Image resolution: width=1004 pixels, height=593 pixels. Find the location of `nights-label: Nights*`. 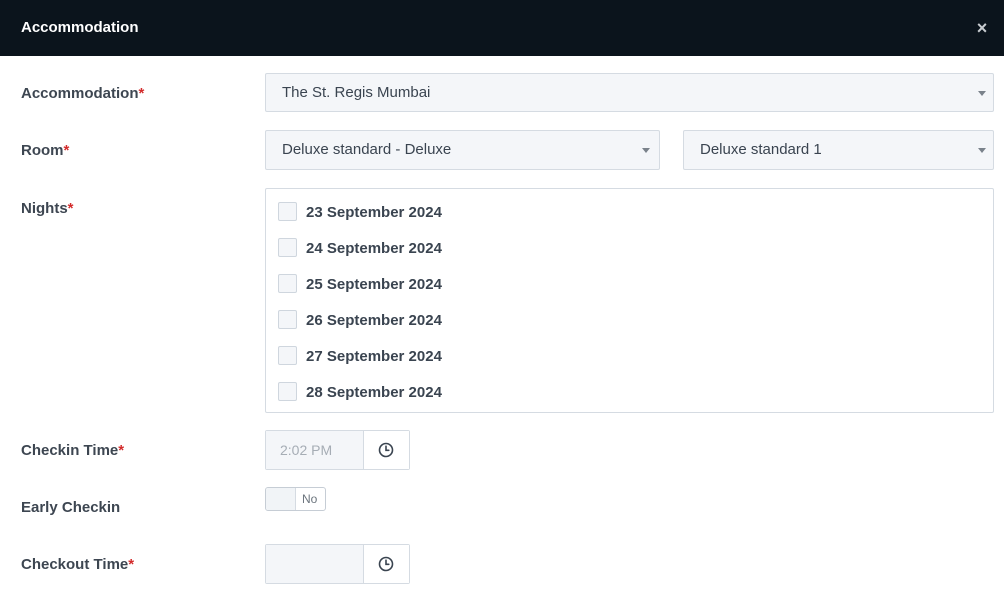

nights-label: Nights* is located at coordinates (47, 208).